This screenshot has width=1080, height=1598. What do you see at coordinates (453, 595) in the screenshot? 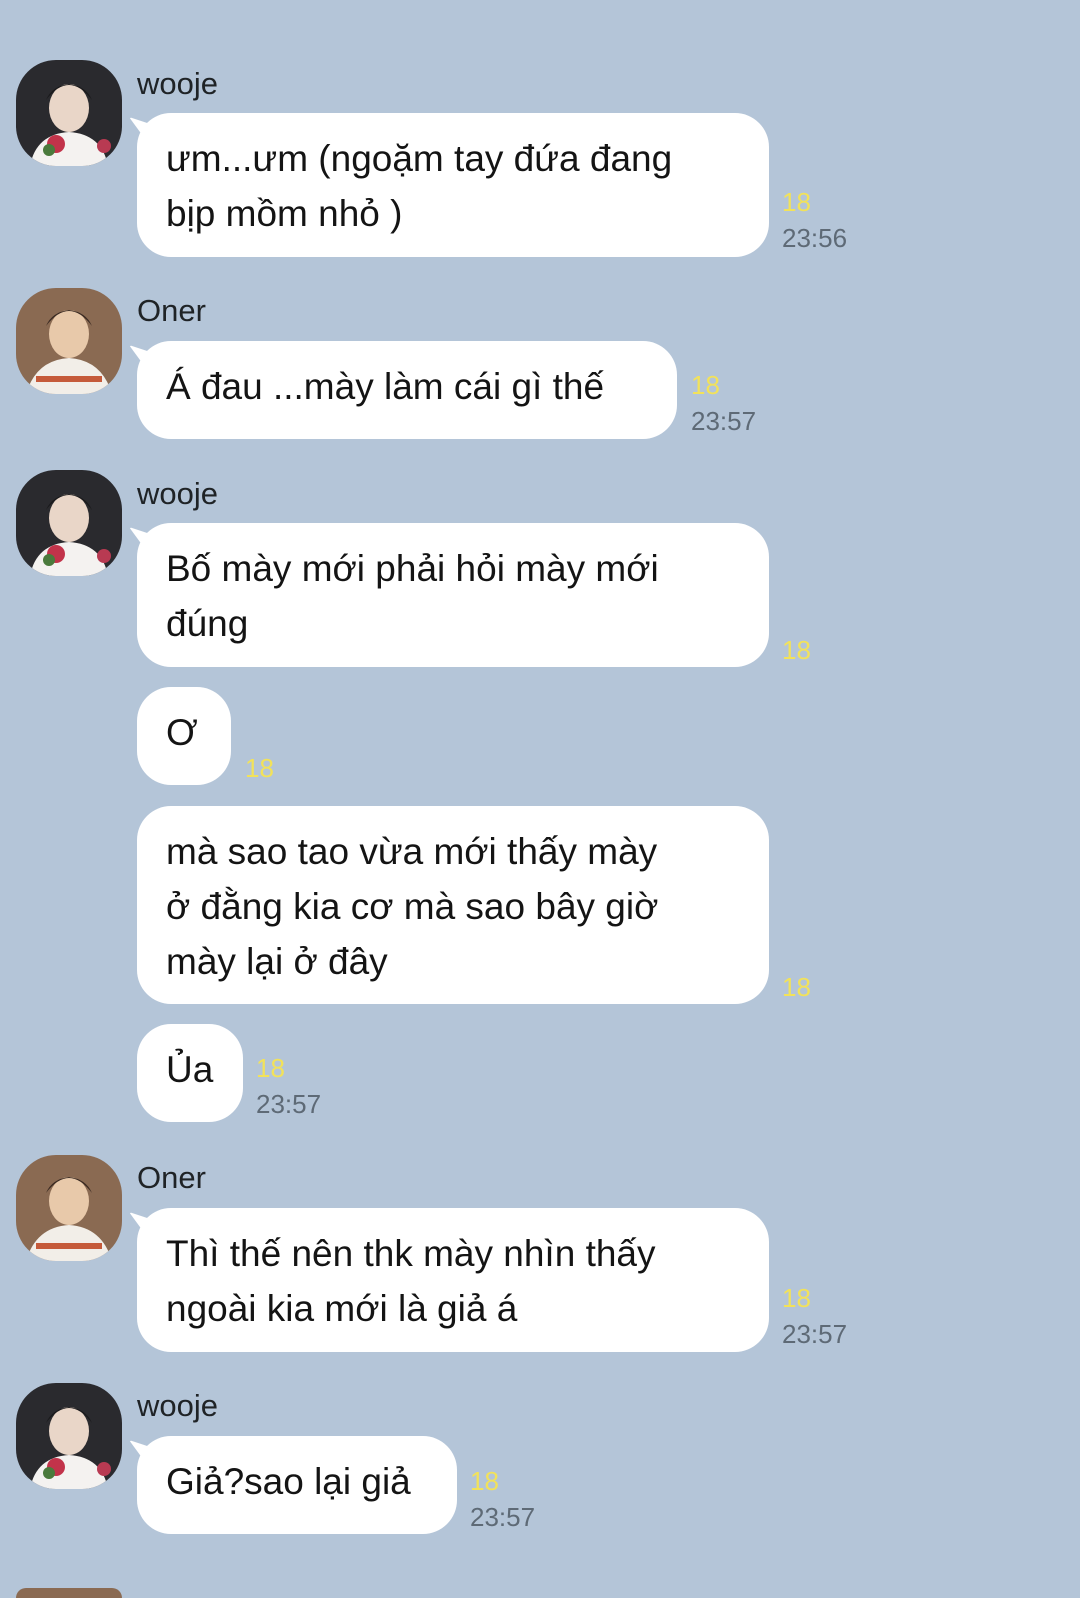
I see `message-bubble: Bố mày mới phải hỏi mày mới đúng` at bounding box center [453, 595].